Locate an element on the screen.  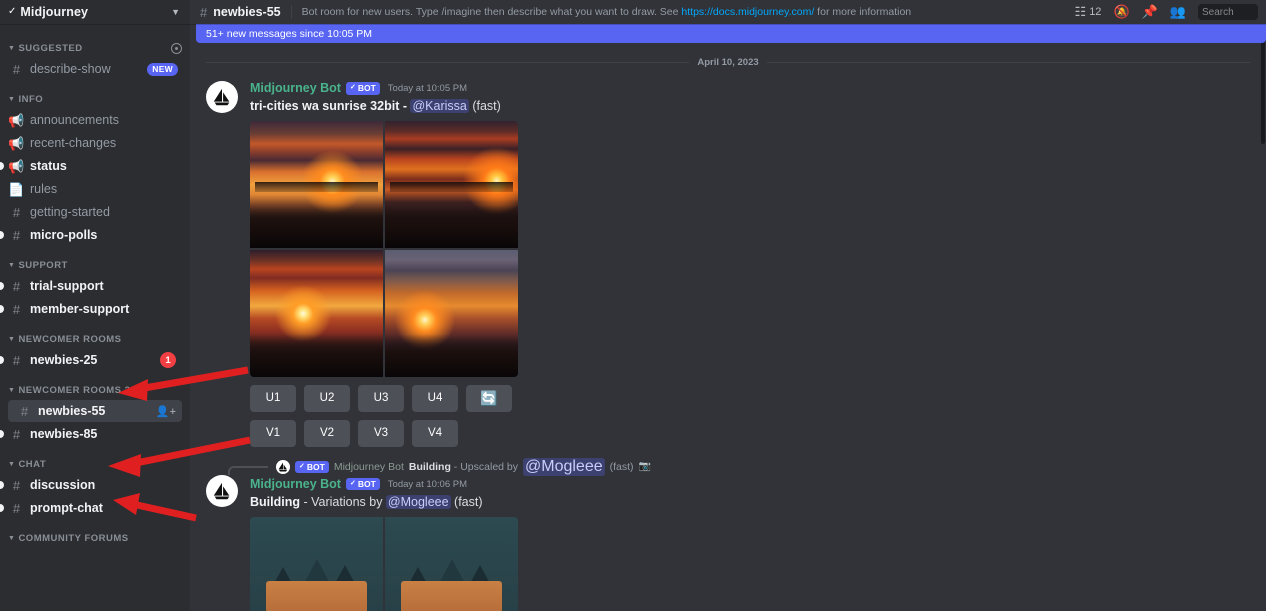
upscale-button-u2: U2 is located at coordinates (327, 398).